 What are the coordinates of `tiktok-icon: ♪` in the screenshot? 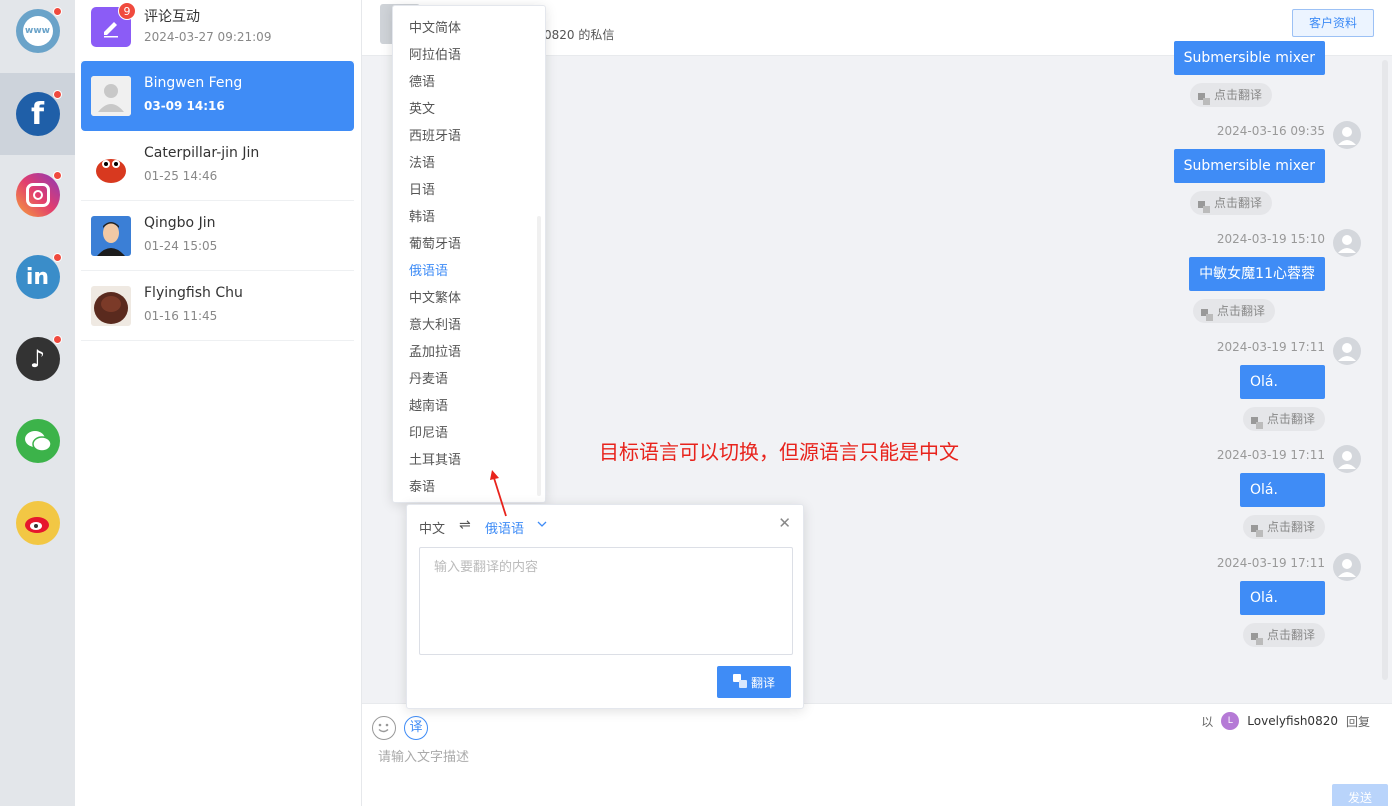 It's located at (38, 358).